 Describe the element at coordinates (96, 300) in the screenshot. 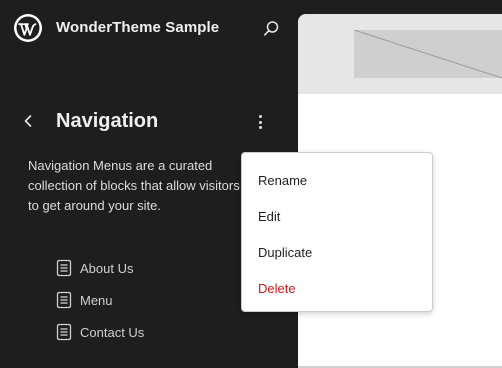

I see `menu-item-label: Menu` at that location.